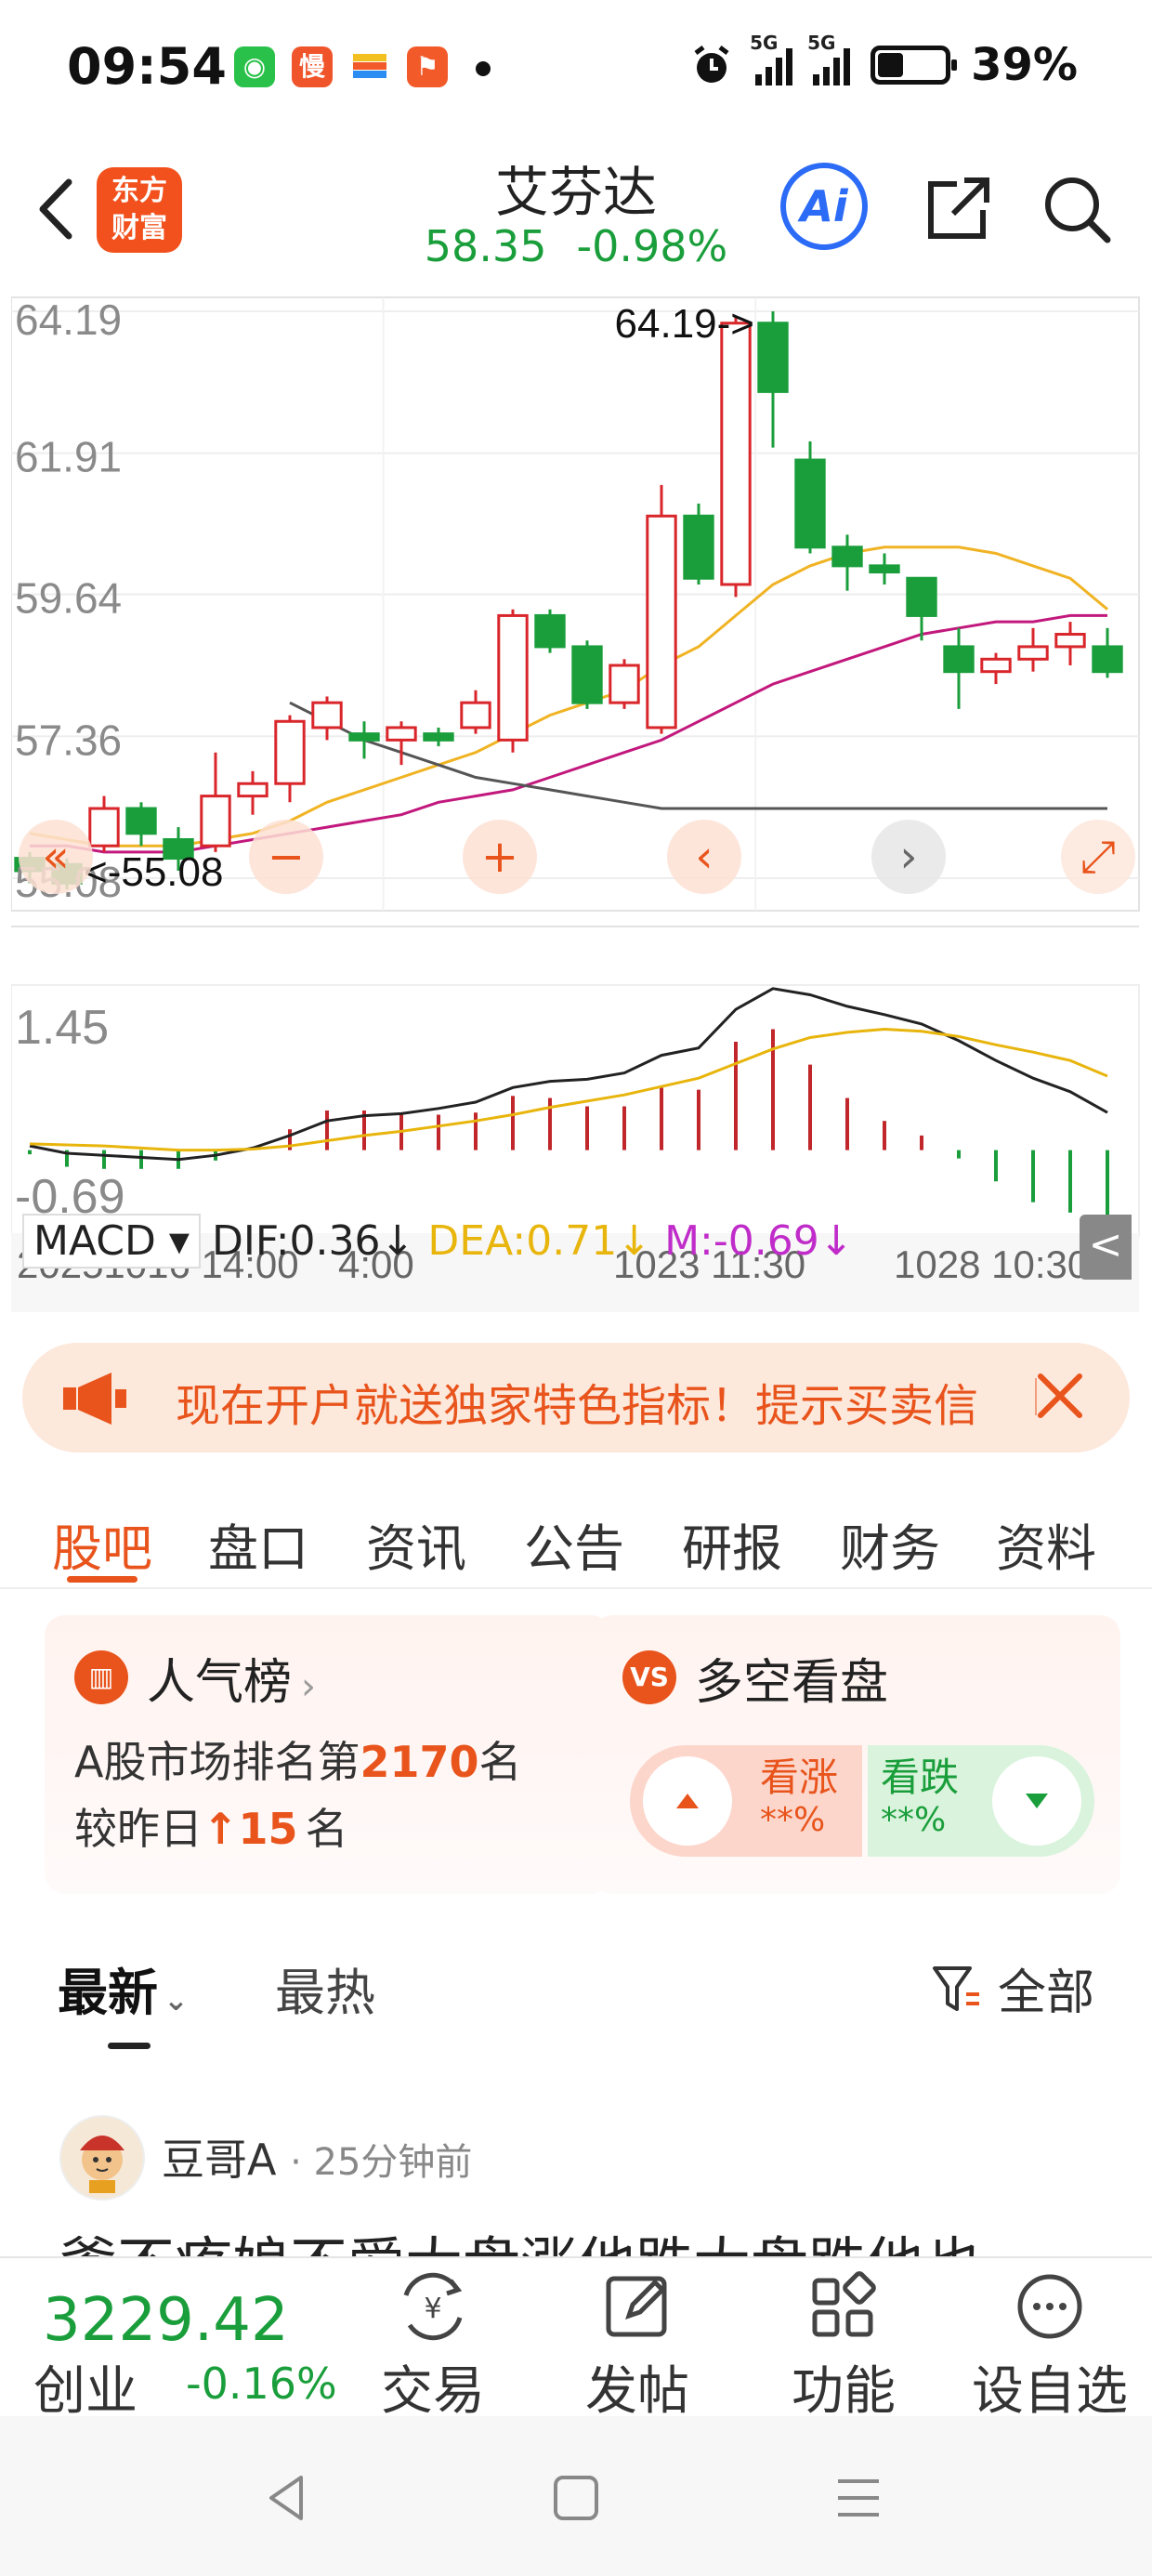 The width and height of the screenshot is (1152, 2576). I want to click on alarm-icon, so click(711, 64).